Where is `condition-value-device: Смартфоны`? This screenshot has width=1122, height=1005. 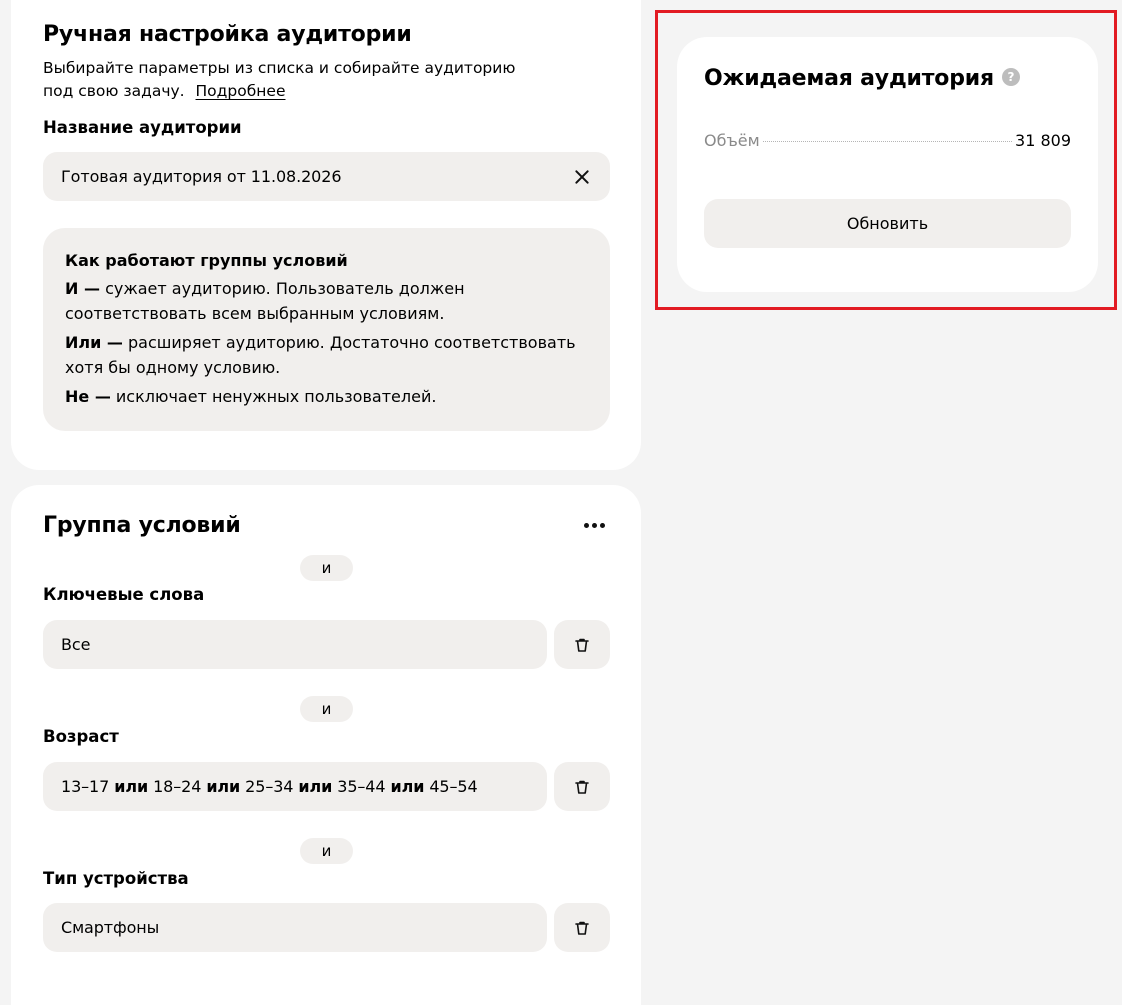 condition-value-device: Смартфоны is located at coordinates (110, 927).